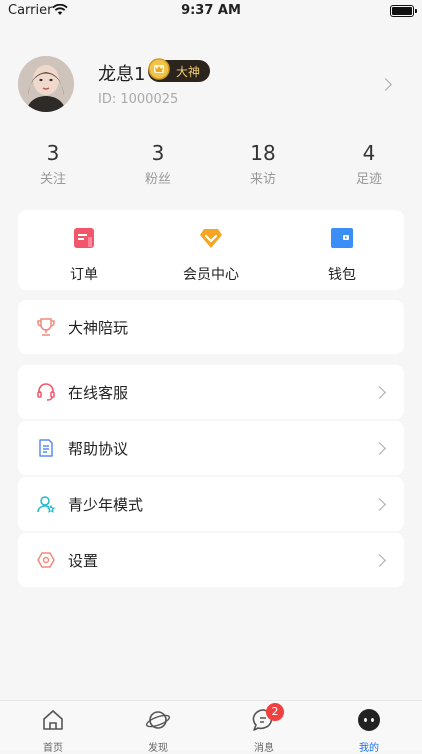 Image resolution: width=422 pixels, height=754 pixels. What do you see at coordinates (211, 392) in the screenshot?
I see `menu-item-customer-service: 在线客服` at bounding box center [211, 392].